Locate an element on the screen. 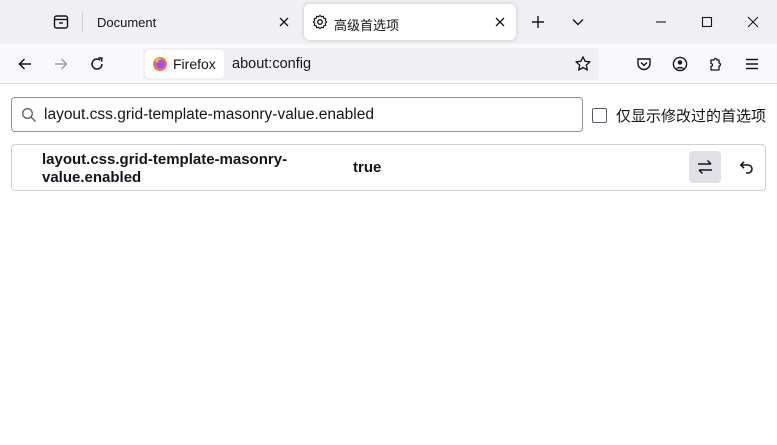  chevron-down-icon is located at coordinates (578, 22).